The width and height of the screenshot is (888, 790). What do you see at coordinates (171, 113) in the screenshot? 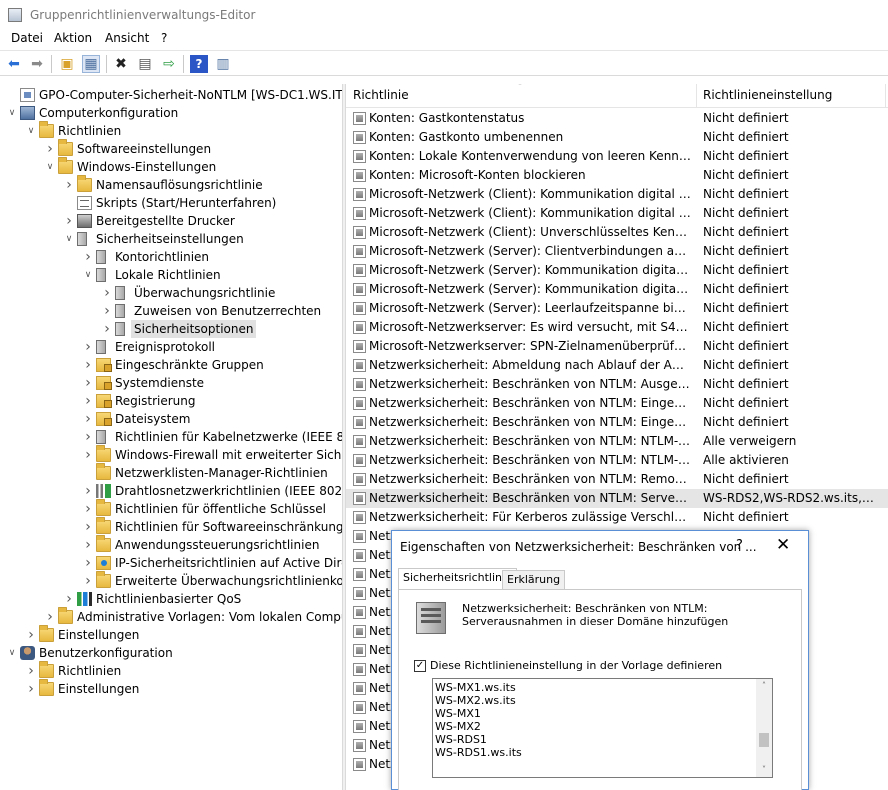
I see `tree-node: ∨ Computerkonfiguration` at bounding box center [171, 113].